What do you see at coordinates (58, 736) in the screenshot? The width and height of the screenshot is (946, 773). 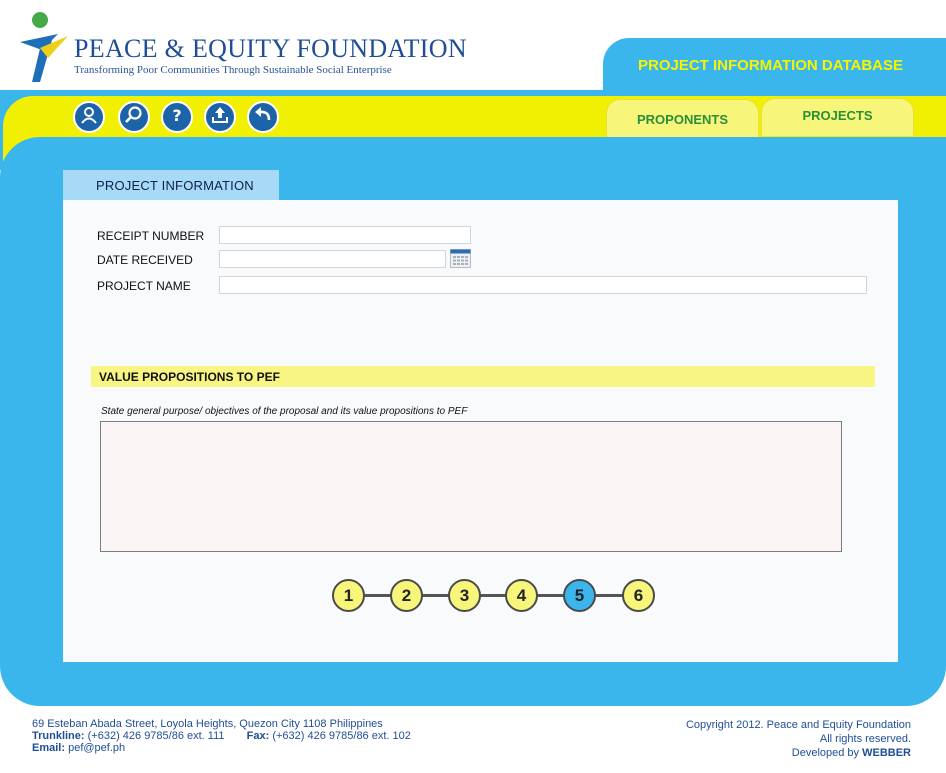 I see `trunkline-label: Trunkline:` at bounding box center [58, 736].